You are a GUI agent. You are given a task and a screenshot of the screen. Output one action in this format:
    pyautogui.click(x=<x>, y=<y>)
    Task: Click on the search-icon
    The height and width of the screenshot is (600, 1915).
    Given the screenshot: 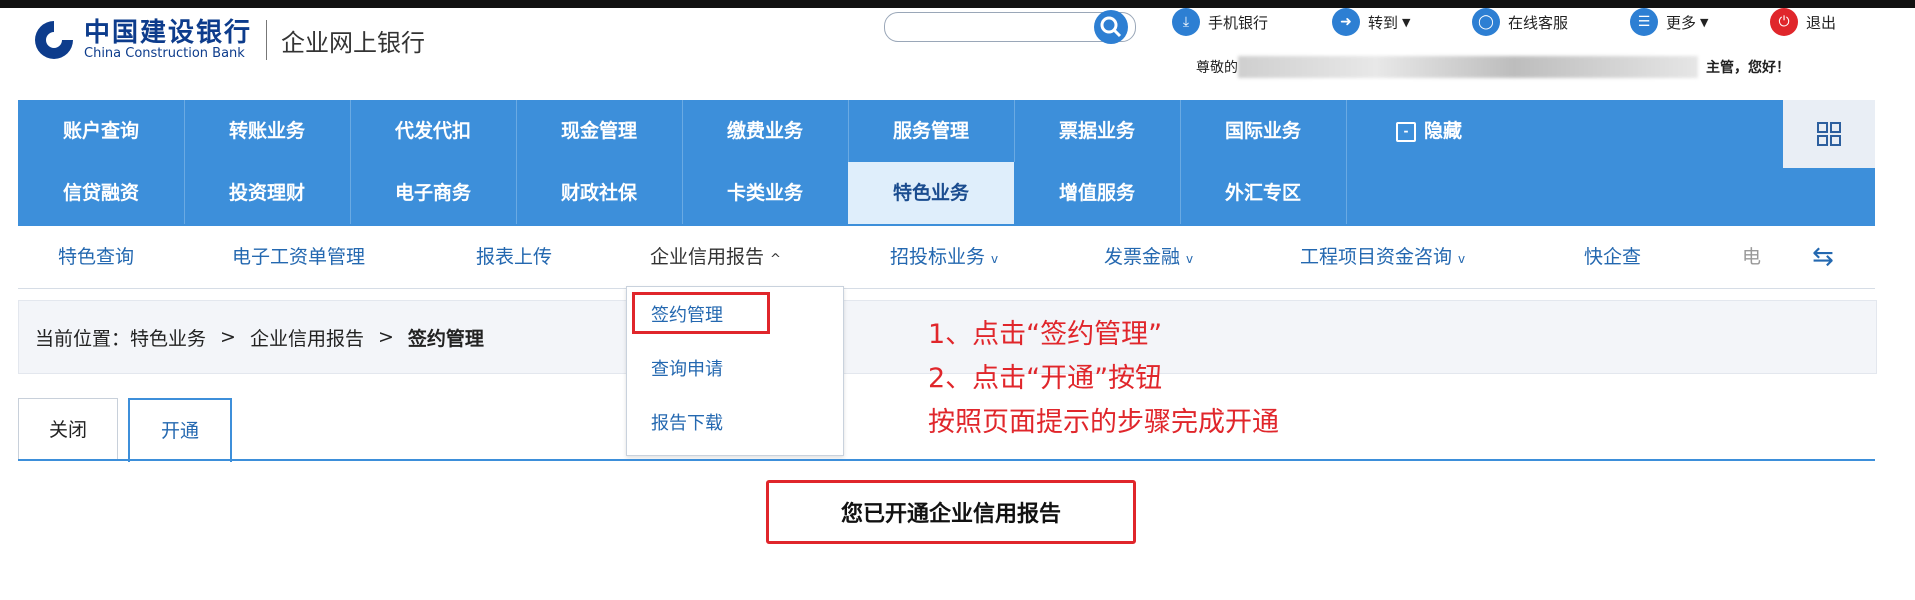 What is the action you would take?
    pyautogui.click(x=1111, y=27)
    